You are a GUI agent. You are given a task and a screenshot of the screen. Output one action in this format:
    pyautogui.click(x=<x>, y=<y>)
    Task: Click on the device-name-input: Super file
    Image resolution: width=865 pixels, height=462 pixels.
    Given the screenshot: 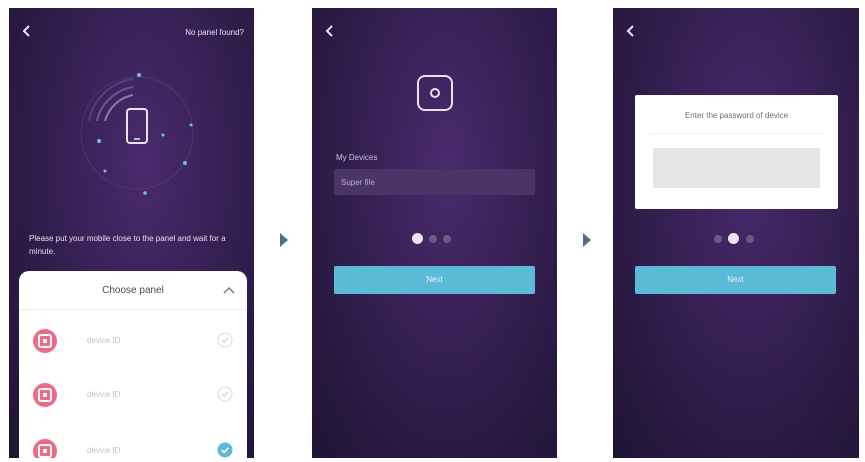 What is the action you would take?
    pyautogui.click(x=434, y=182)
    